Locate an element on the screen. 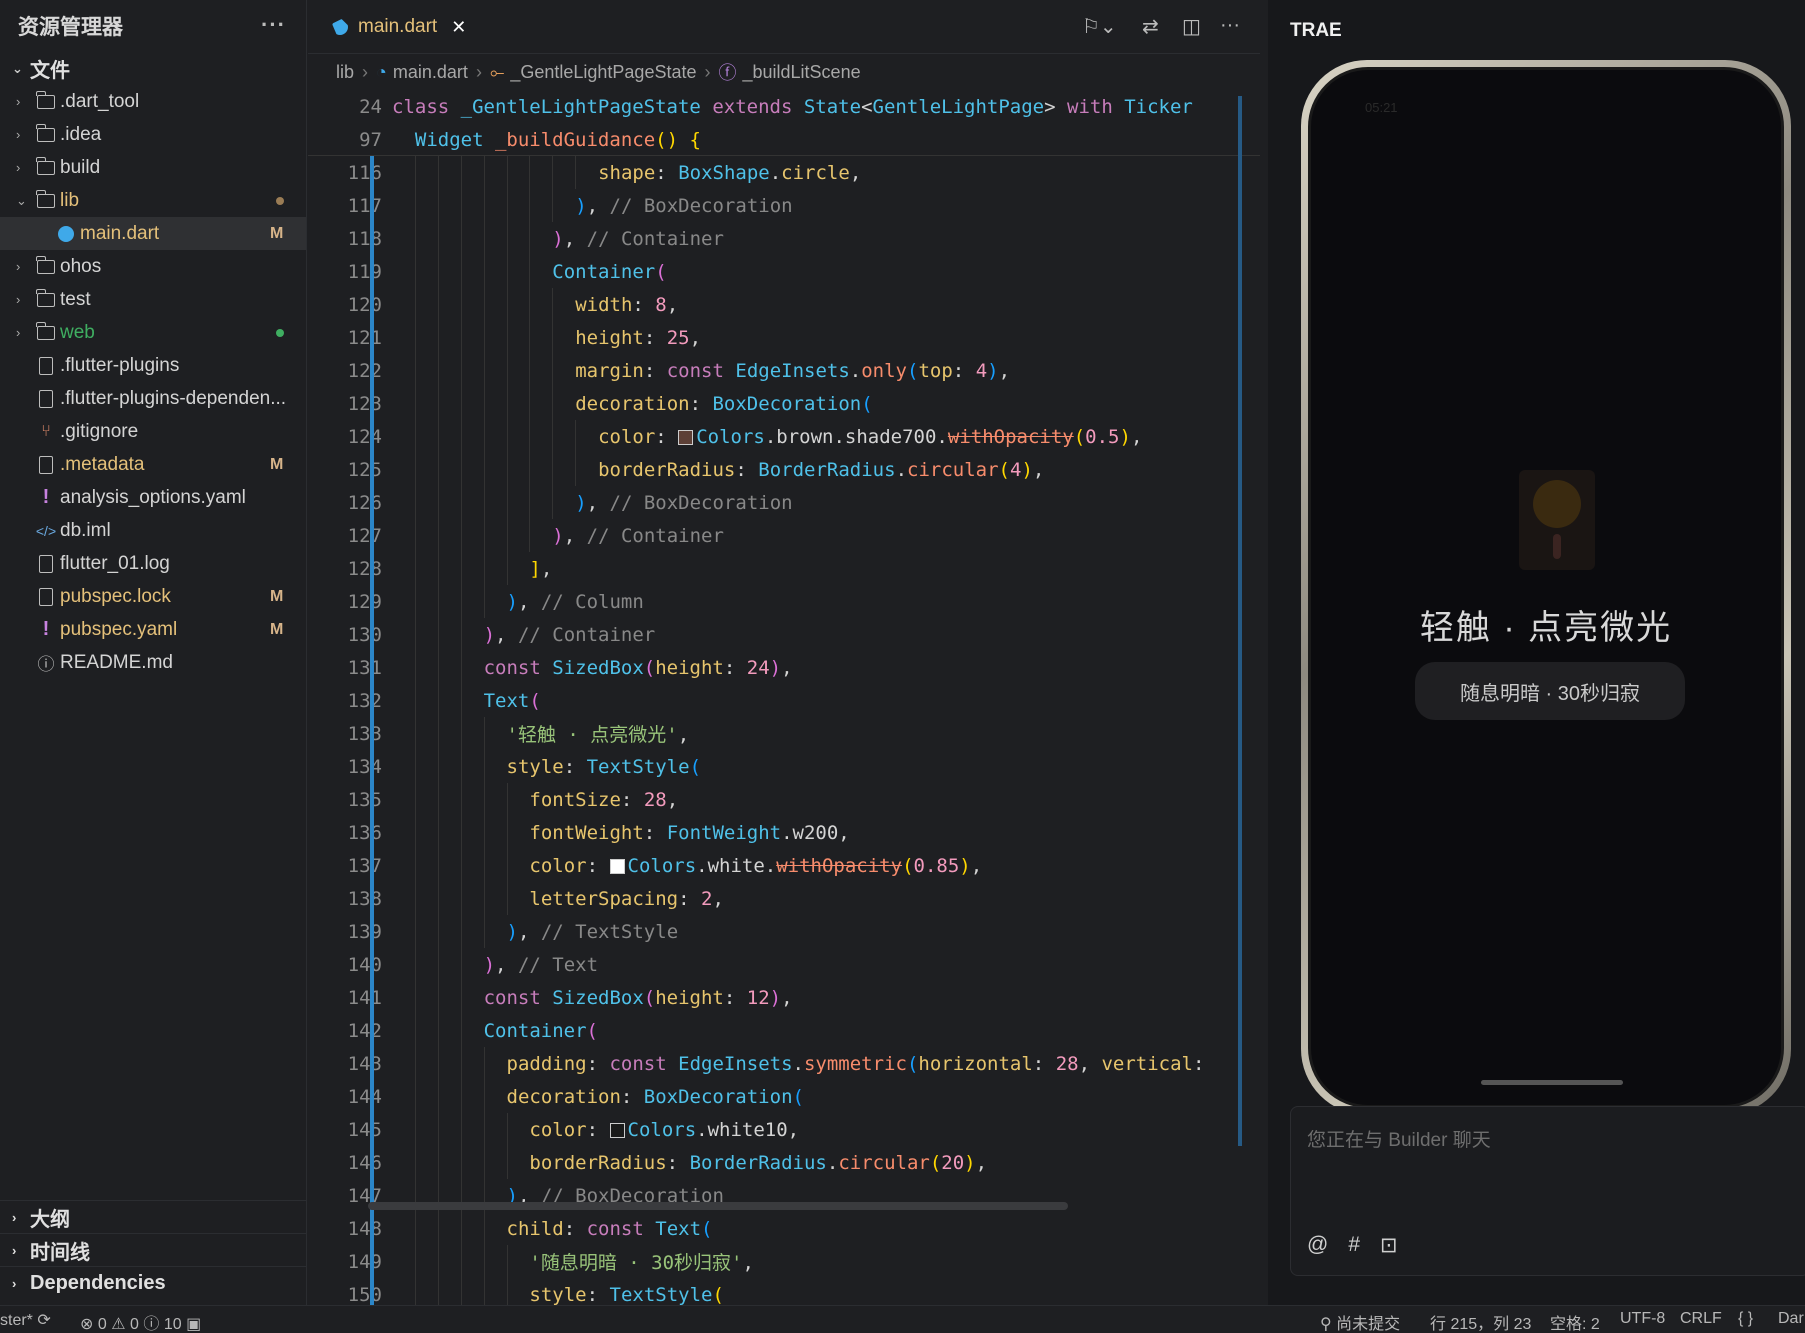 The image size is (1805, 1333). code-line: 131 const SizedBox(height: 24), is located at coordinates (784, 667).